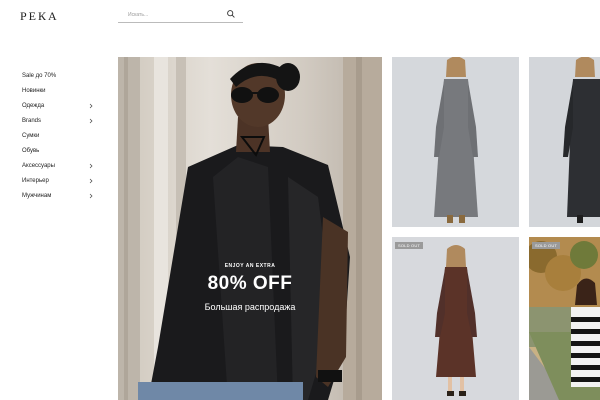 Image resolution: width=600 pixels, height=400 pixels. Describe the element at coordinates (35, 180) in the screenshot. I see `sidebar-item-label: Интерьер` at that location.